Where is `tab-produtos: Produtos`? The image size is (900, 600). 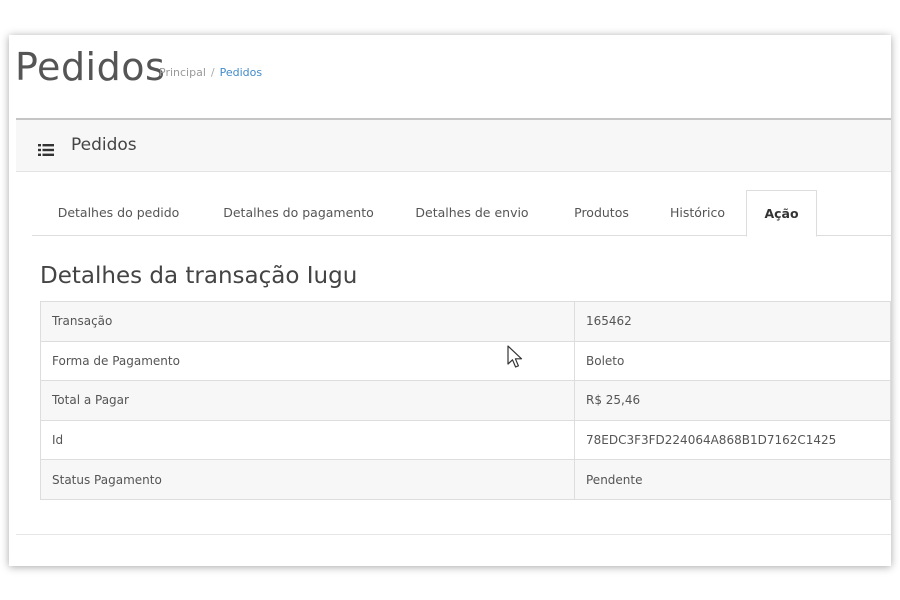 tab-produtos: Produtos is located at coordinates (601, 213).